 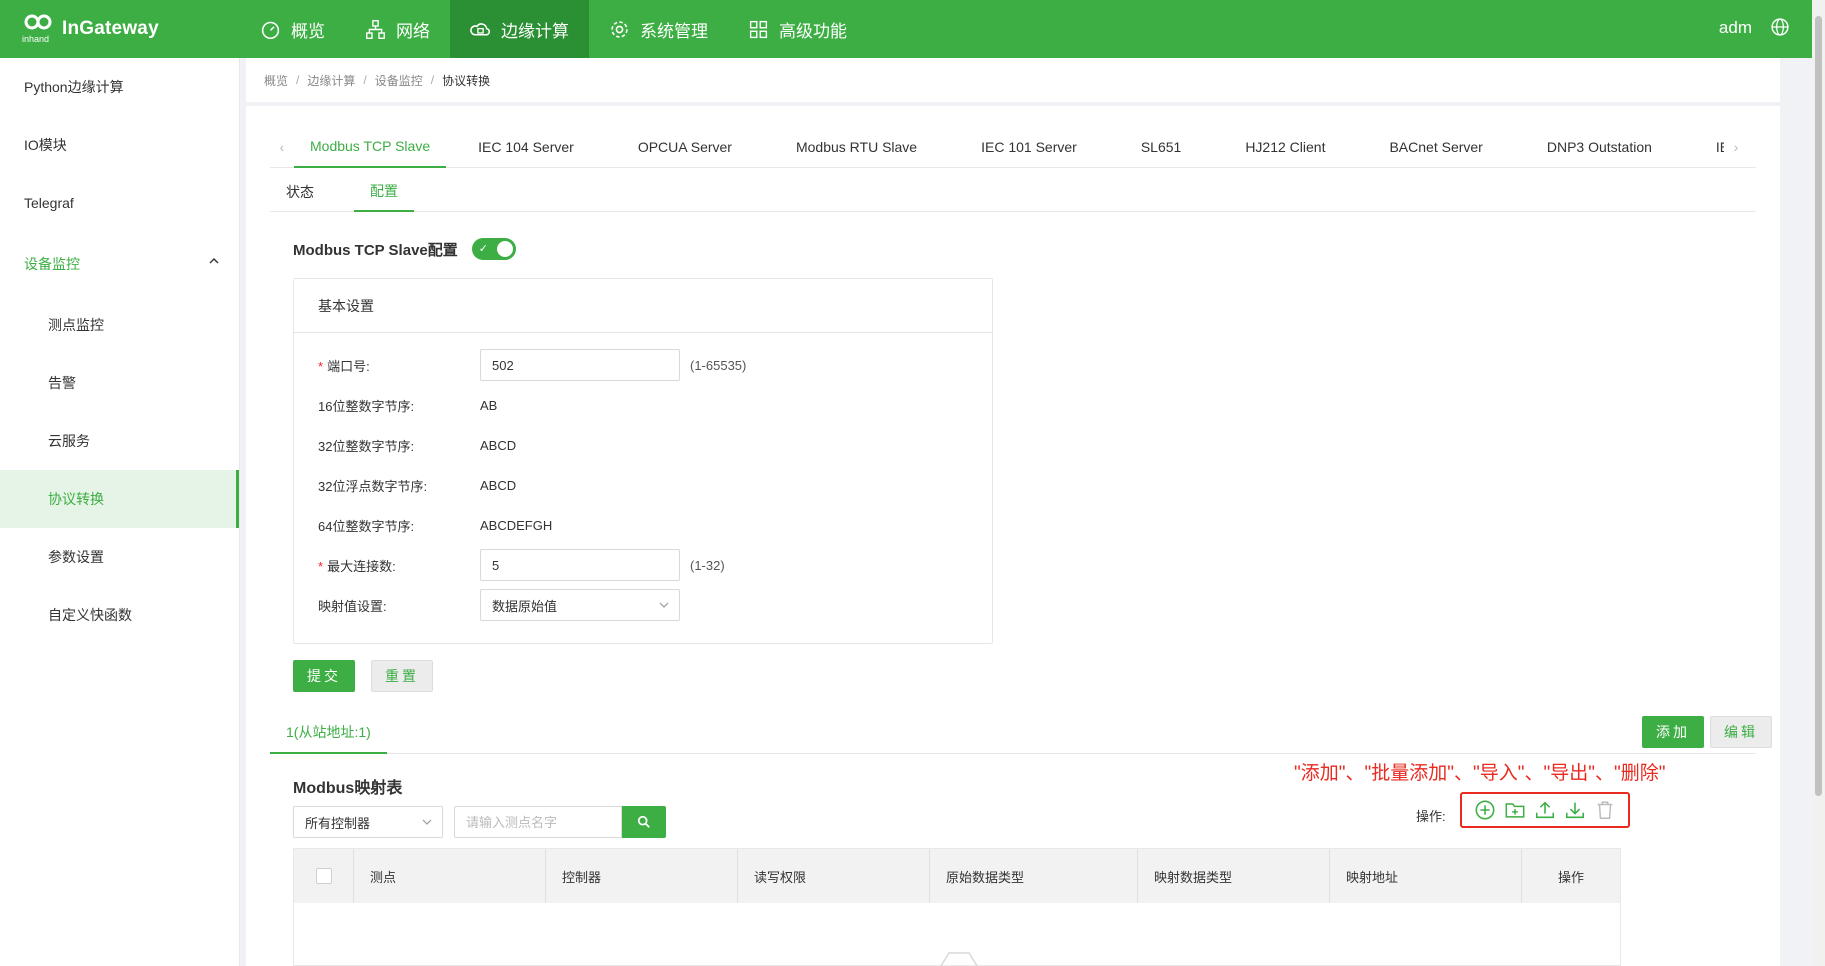 What do you see at coordinates (1741, 732) in the screenshot?
I see `edit-slave-button: 编辑` at bounding box center [1741, 732].